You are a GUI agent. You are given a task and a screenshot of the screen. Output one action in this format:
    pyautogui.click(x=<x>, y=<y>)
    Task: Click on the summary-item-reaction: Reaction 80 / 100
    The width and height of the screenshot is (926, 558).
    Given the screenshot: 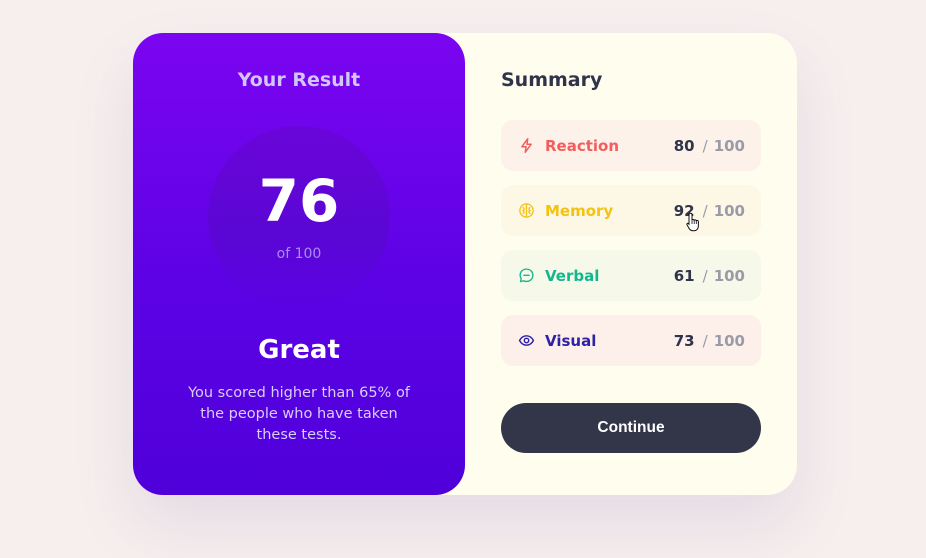 What is the action you would take?
    pyautogui.click(x=631, y=145)
    